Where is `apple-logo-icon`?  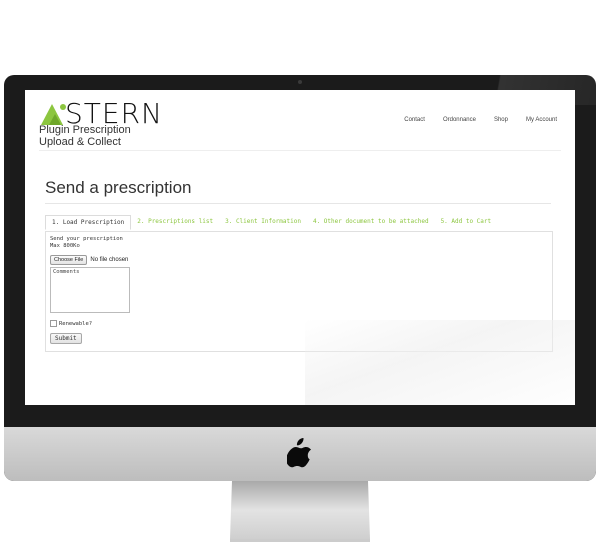 apple-logo-icon is located at coordinates (299, 453).